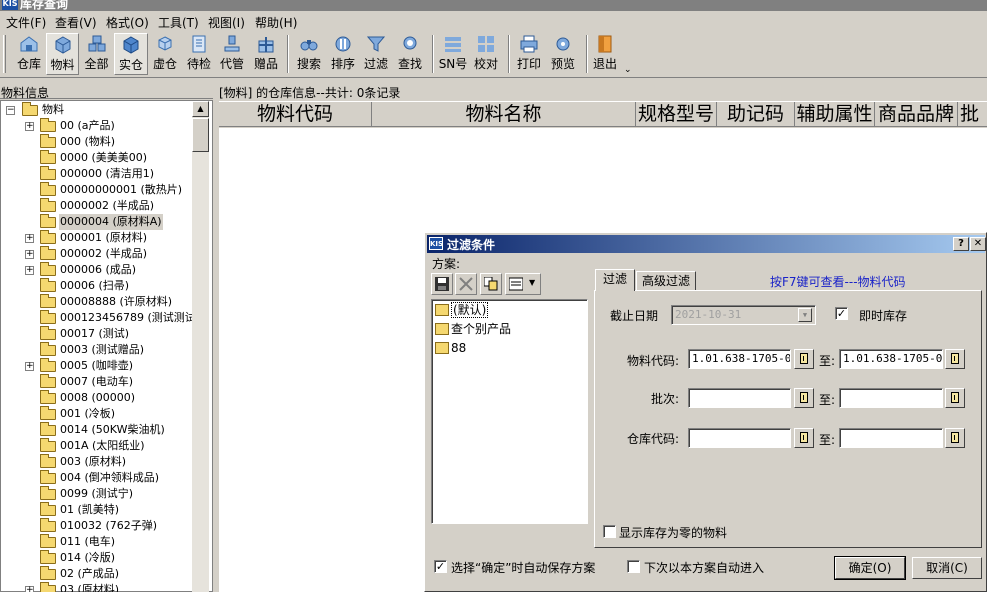 The height and width of the screenshot is (592, 987). Describe the element at coordinates (739, 398) in the screenshot. I see `batch-from-input` at that location.